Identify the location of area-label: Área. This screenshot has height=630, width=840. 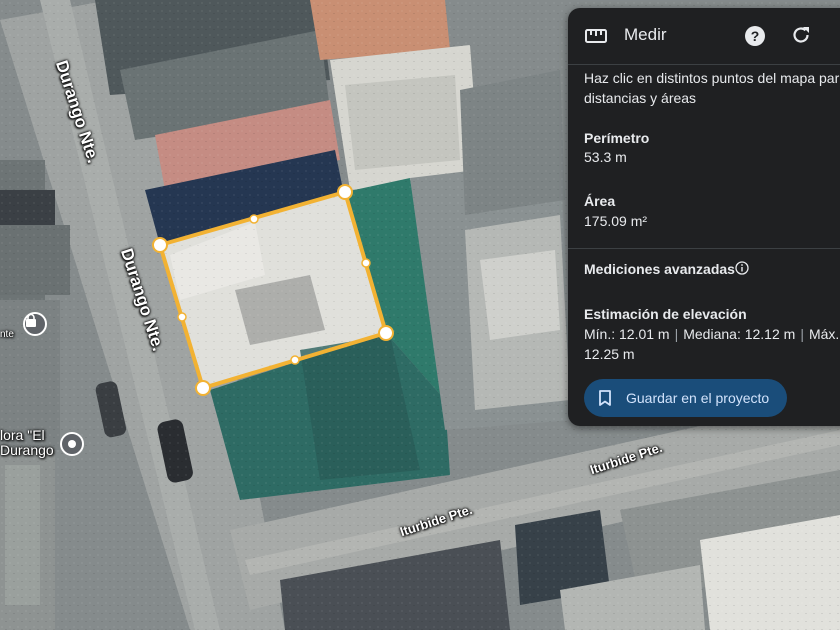
(600, 201).